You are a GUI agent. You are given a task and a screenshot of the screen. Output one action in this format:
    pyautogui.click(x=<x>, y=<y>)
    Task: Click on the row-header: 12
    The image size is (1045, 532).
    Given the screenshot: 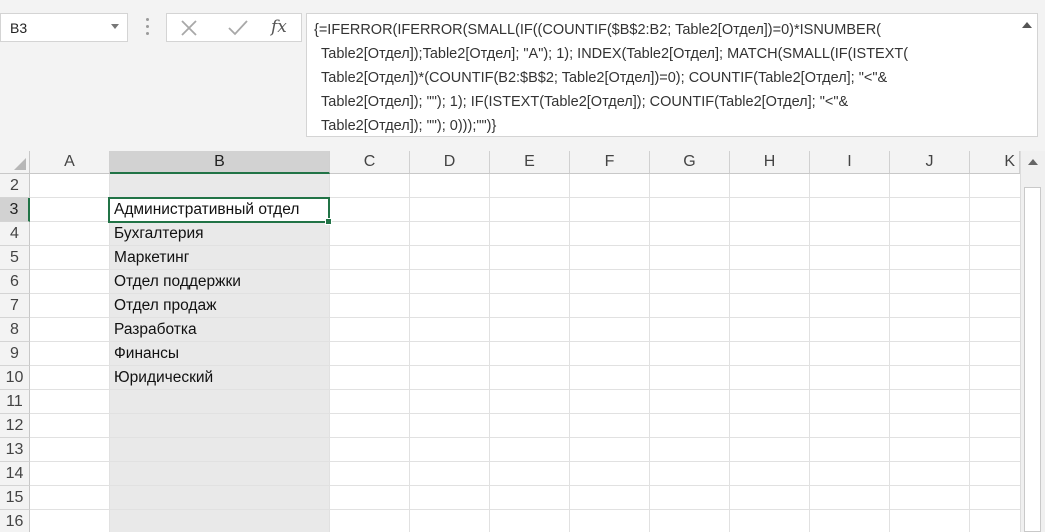 What is the action you would take?
    pyautogui.click(x=15, y=426)
    